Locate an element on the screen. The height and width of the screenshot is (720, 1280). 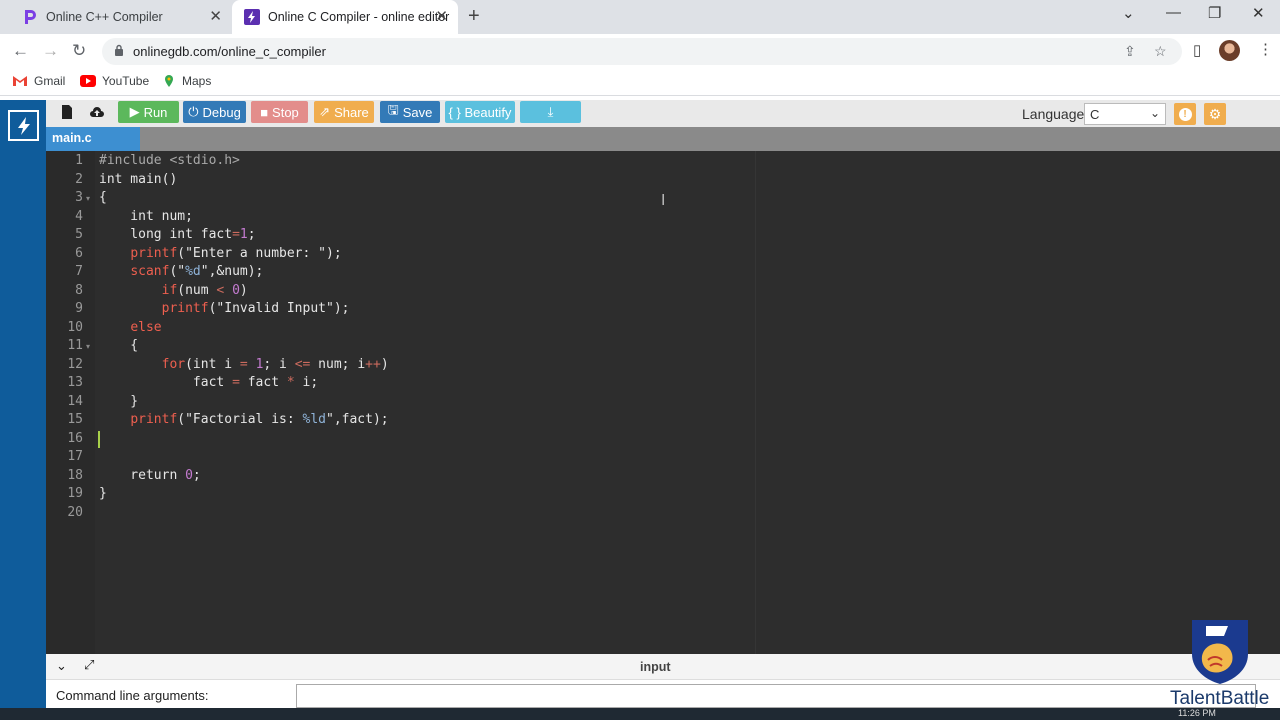
code-token: } is located at coordinates (103, 493).